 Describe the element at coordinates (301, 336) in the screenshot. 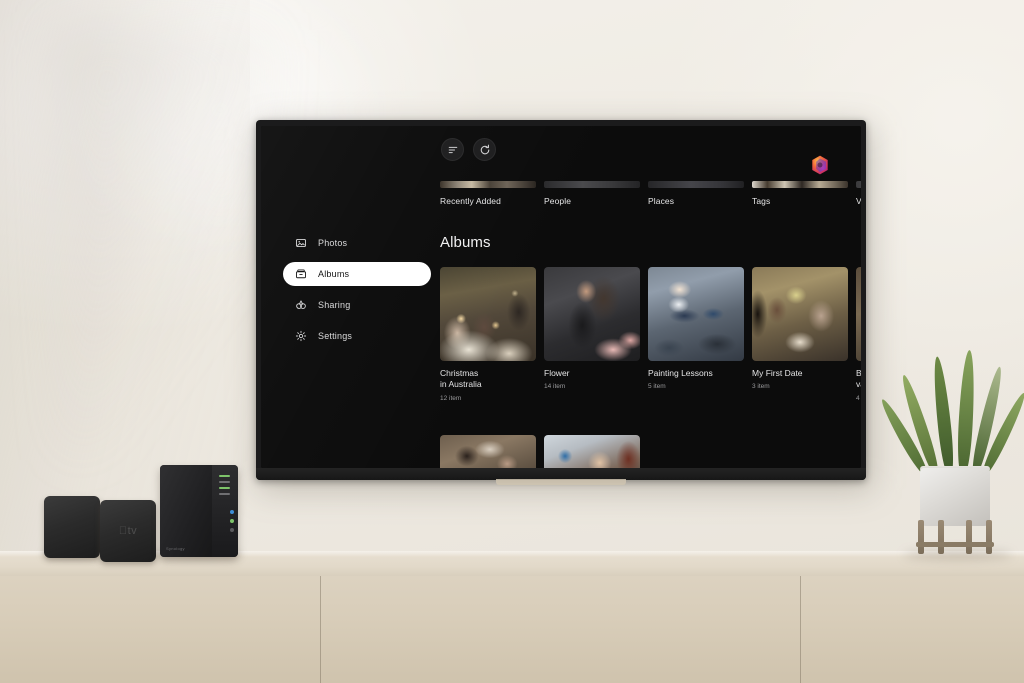

I see `gear-icon` at that location.